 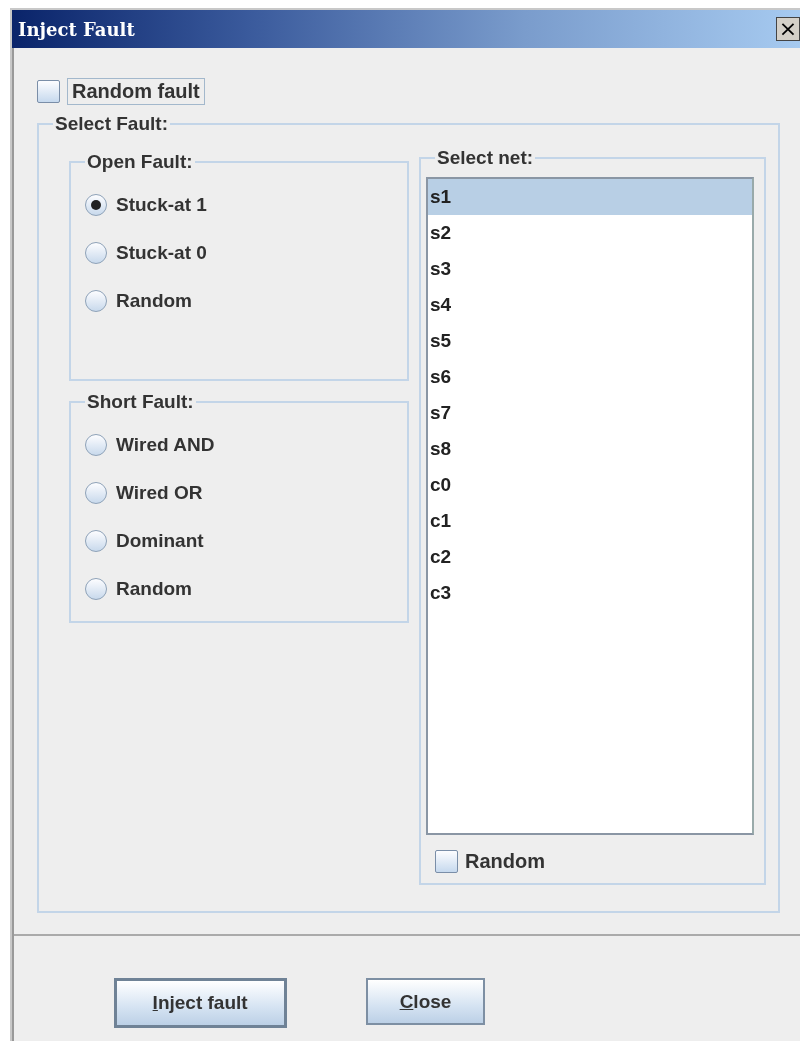 I want to click on radio-label: Wired OR, so click(x=159, y=493).